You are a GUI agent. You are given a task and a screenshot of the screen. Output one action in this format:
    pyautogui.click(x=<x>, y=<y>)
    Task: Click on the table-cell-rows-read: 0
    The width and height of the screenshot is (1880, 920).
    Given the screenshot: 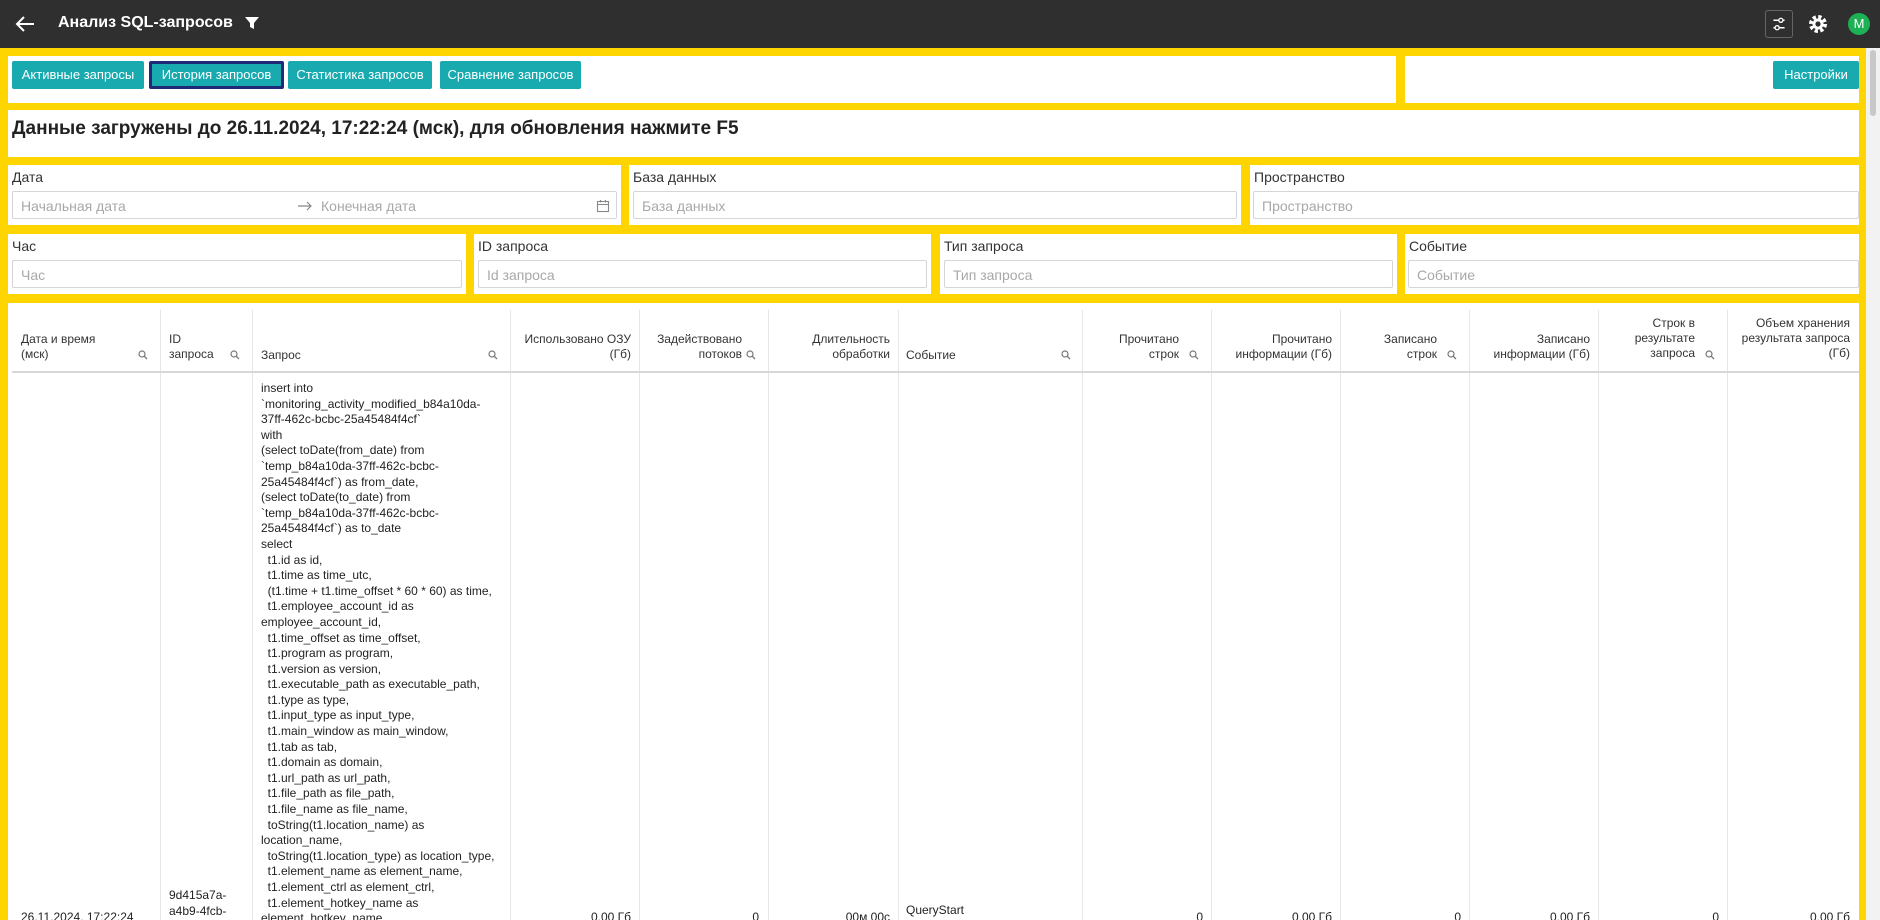 What is the action you would take?
    pyautogui.click(x=1199, y=915)
    